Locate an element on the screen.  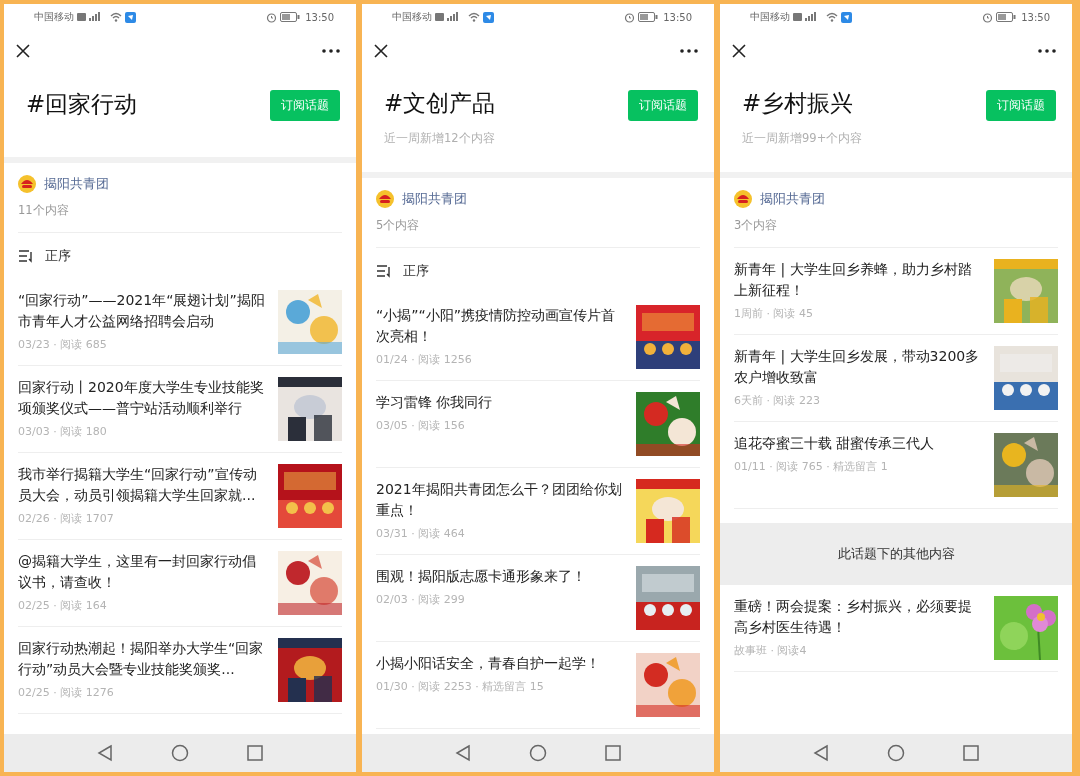
article-item: 我市举行揭籍大学生“回家行动”宣传动员大会，动员引领揭籍大学生回家就... 02/26 · 阅读 1707 is located at coordinates (180, 496).